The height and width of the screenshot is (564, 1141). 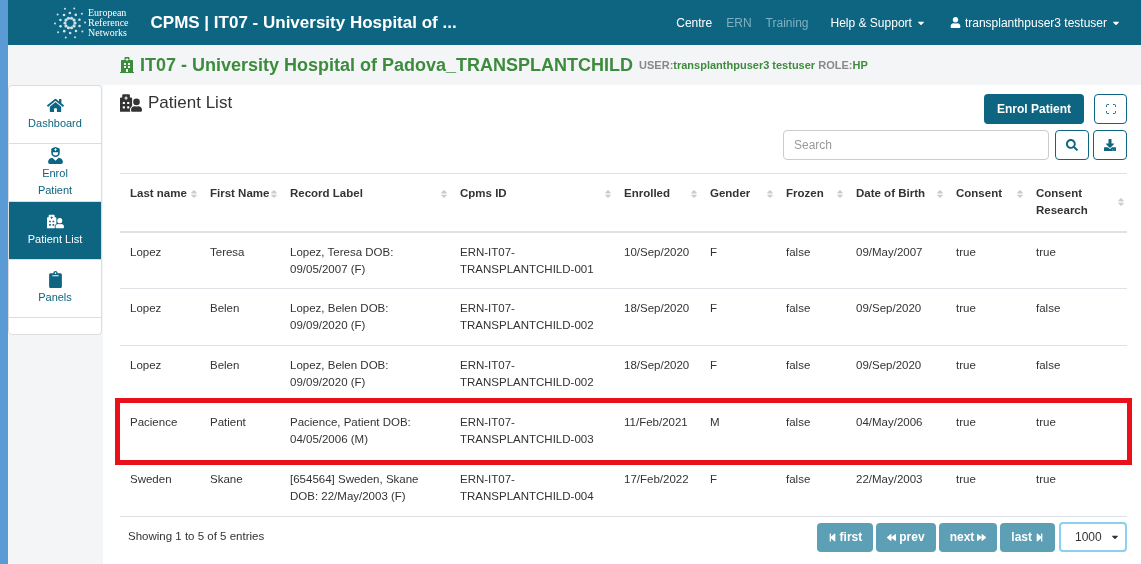 What do you see at coordinates (955, 22) in the screenshot?
I see `user-icon` at bounding box center [955, 22].